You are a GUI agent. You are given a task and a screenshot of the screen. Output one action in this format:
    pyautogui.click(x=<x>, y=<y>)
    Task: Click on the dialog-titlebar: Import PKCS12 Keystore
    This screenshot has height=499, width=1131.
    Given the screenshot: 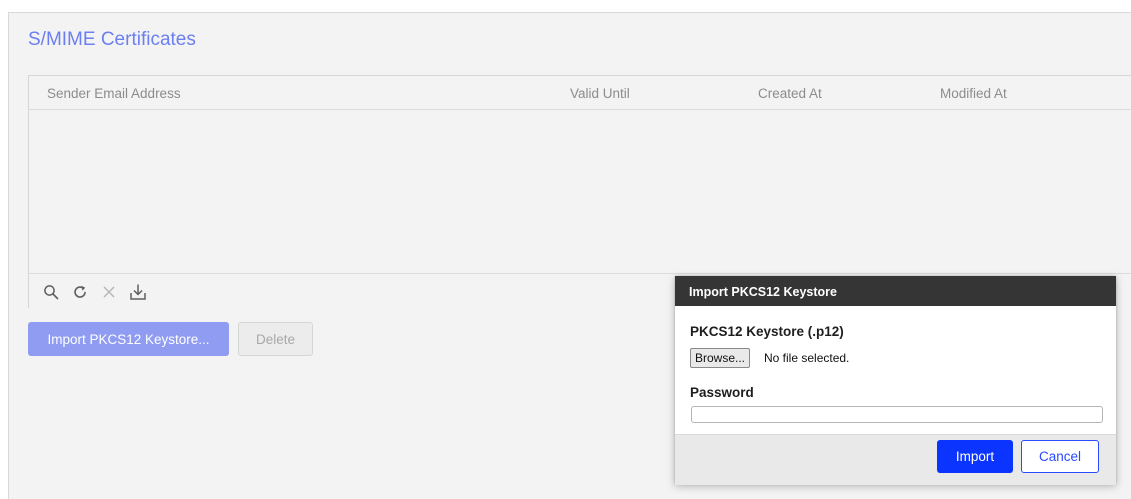 What is the action you would take?
    pyautogui.click(x=895, y=291)
    